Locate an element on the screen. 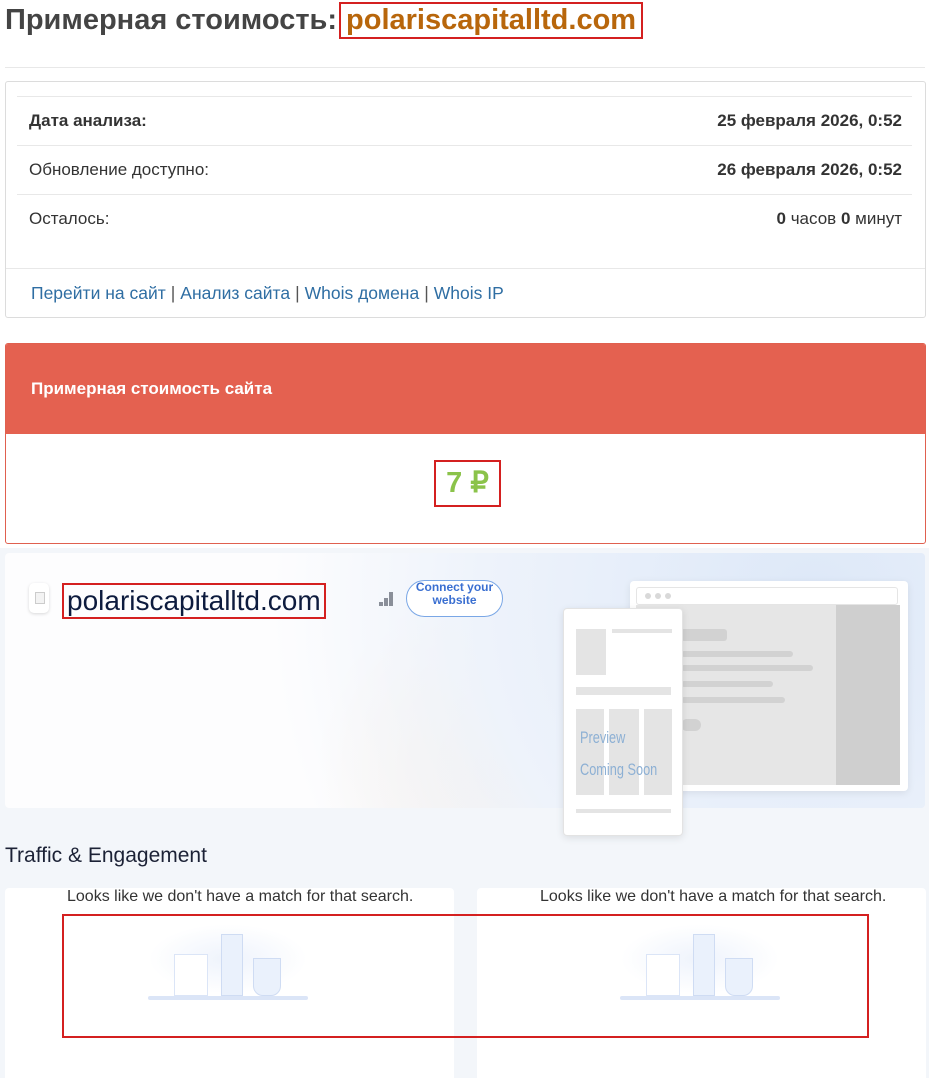  preview-coming-soon-text: Preview Coming Soon is located at coordinates (619, 753).